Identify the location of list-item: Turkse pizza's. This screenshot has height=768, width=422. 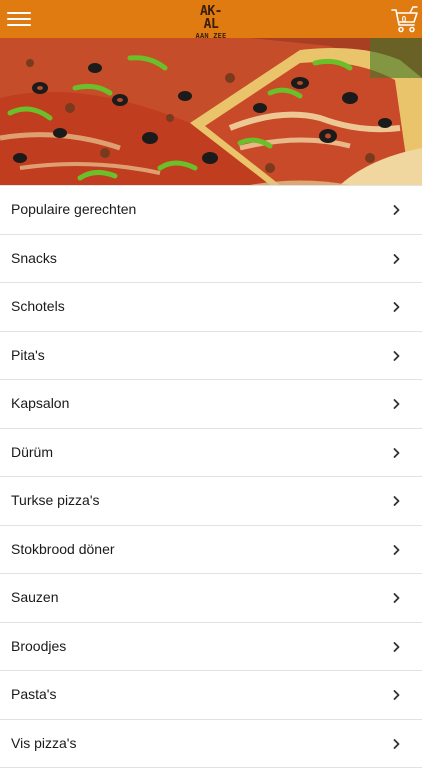
(211, 501).